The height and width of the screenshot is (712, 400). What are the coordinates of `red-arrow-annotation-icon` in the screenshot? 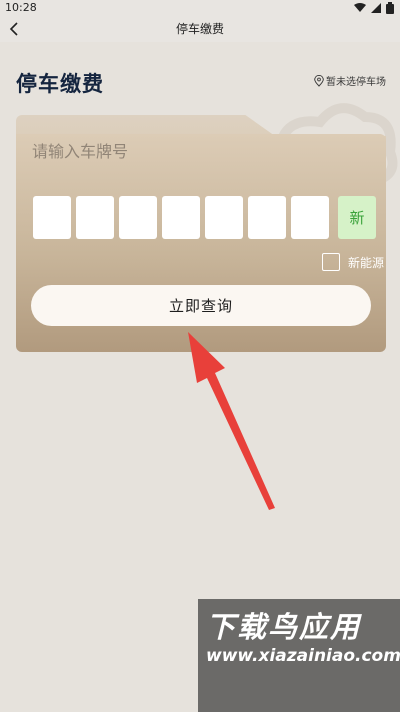 It's located at (231, 421).